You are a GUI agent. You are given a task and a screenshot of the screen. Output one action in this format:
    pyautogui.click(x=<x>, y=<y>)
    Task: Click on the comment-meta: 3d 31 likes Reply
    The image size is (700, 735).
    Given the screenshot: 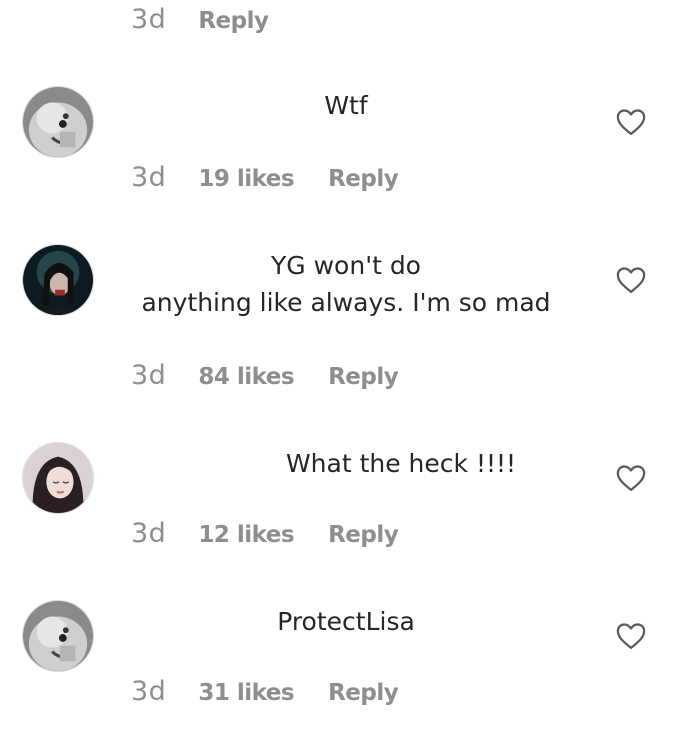 What is the action you would take?
    pyautogui.click(x=265, y=693)
    